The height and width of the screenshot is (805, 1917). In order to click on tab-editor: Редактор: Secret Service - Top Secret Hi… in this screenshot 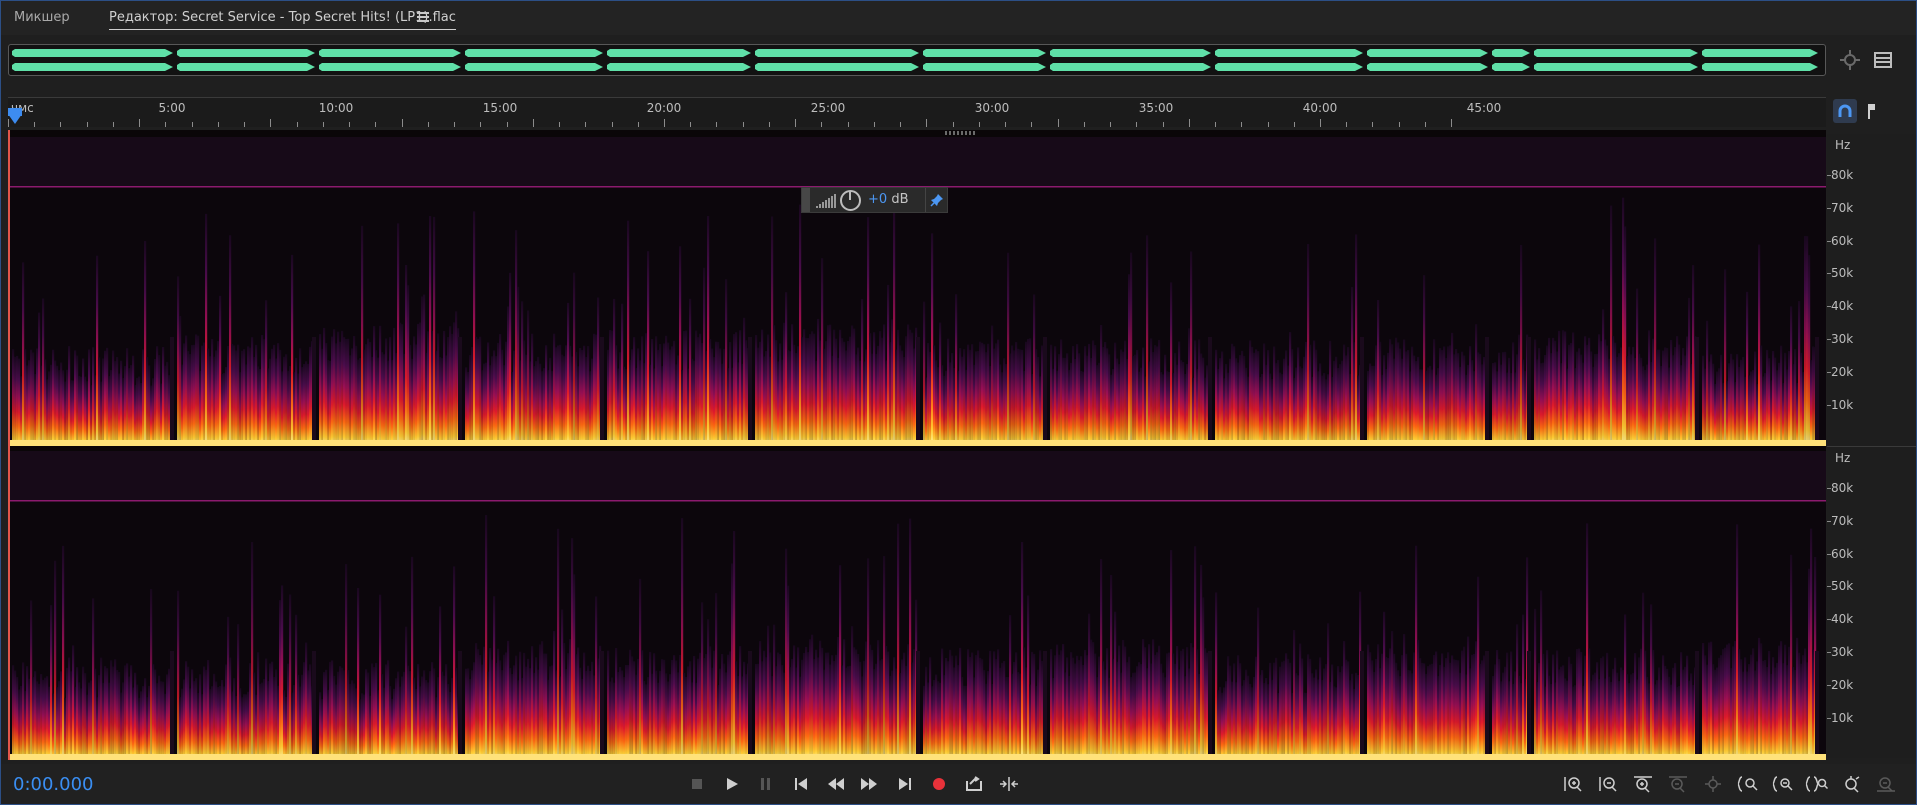, I will do `click(282, 20)`.